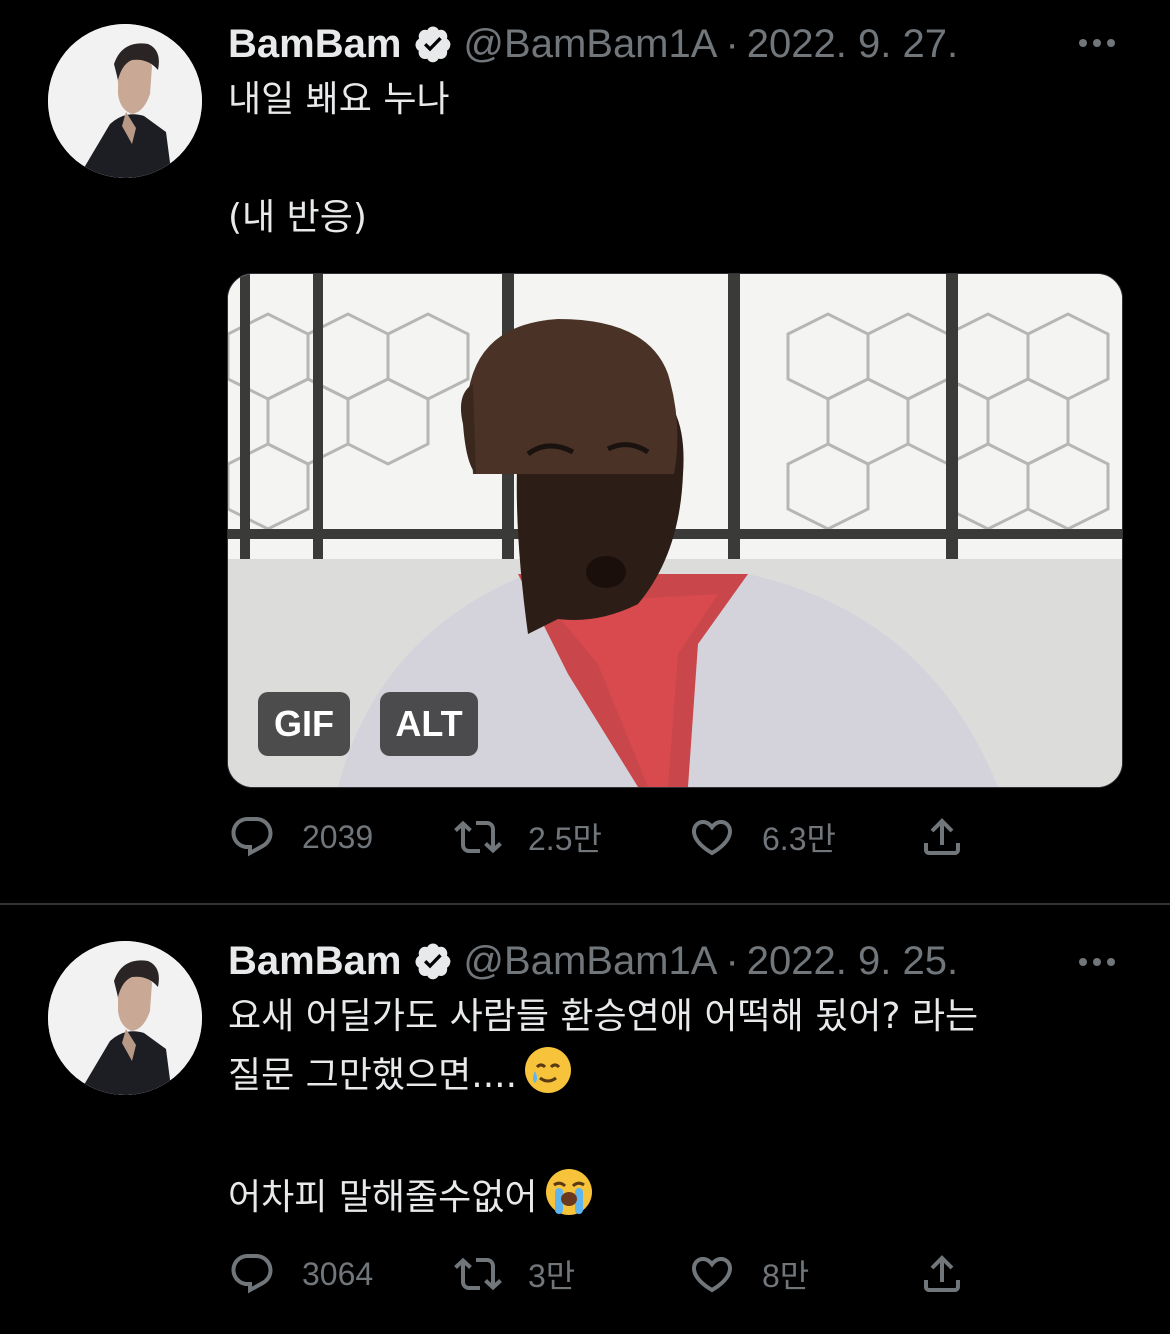 This screenshot has height=1334, width=1170. Describe the element at coordinates (338, 1273) in the screenshot. I see `reply-count: 3064` at that location.